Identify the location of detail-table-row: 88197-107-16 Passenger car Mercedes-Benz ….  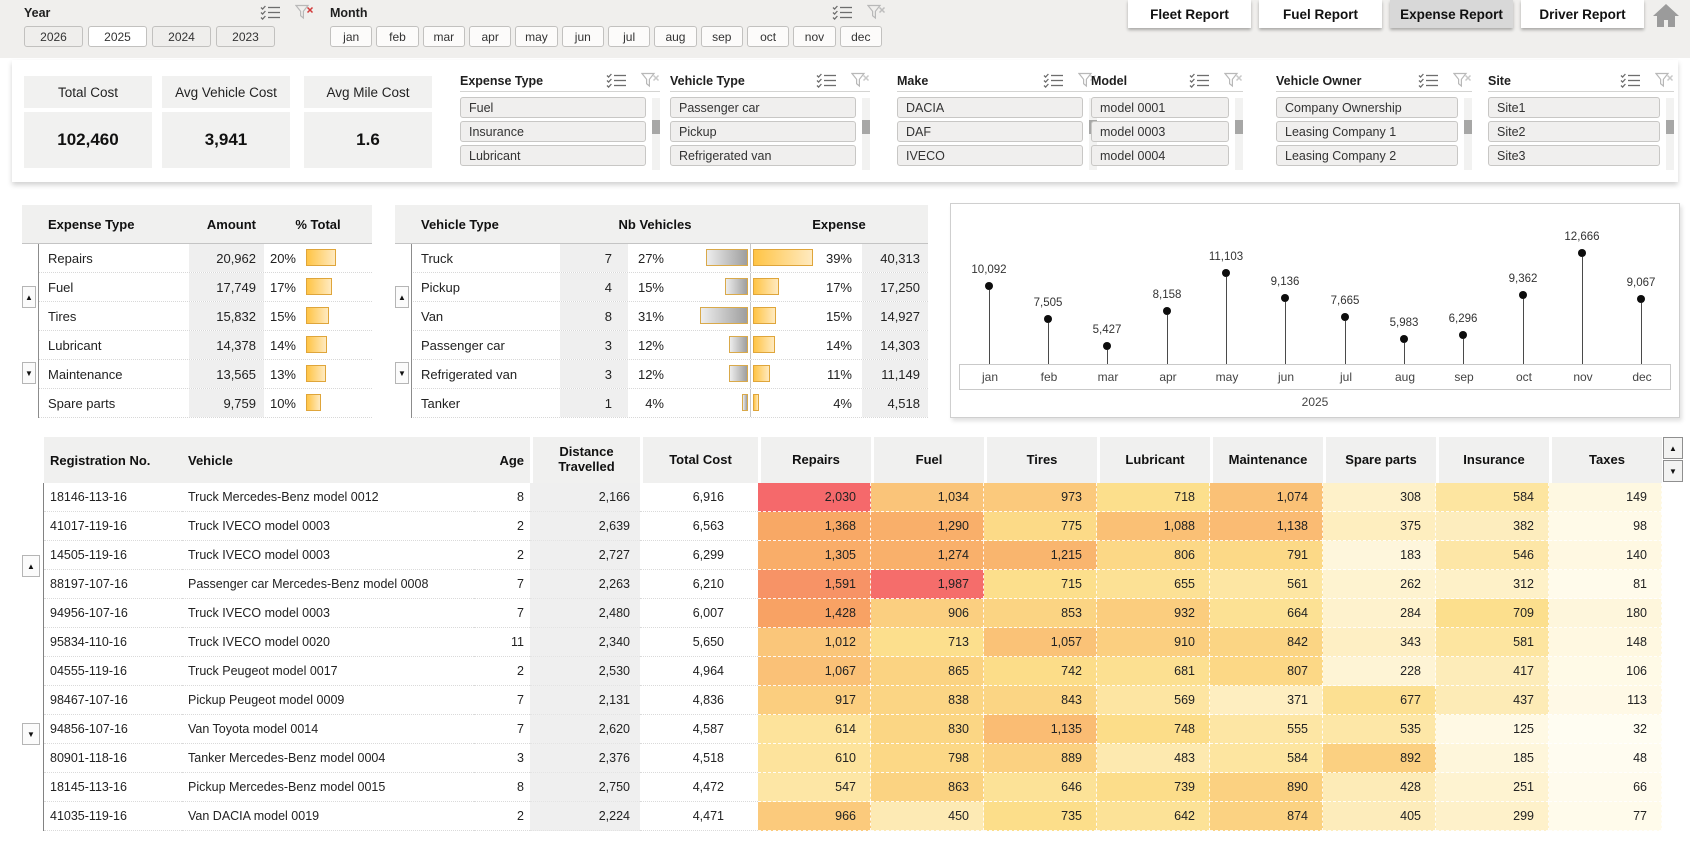
(853, 584).